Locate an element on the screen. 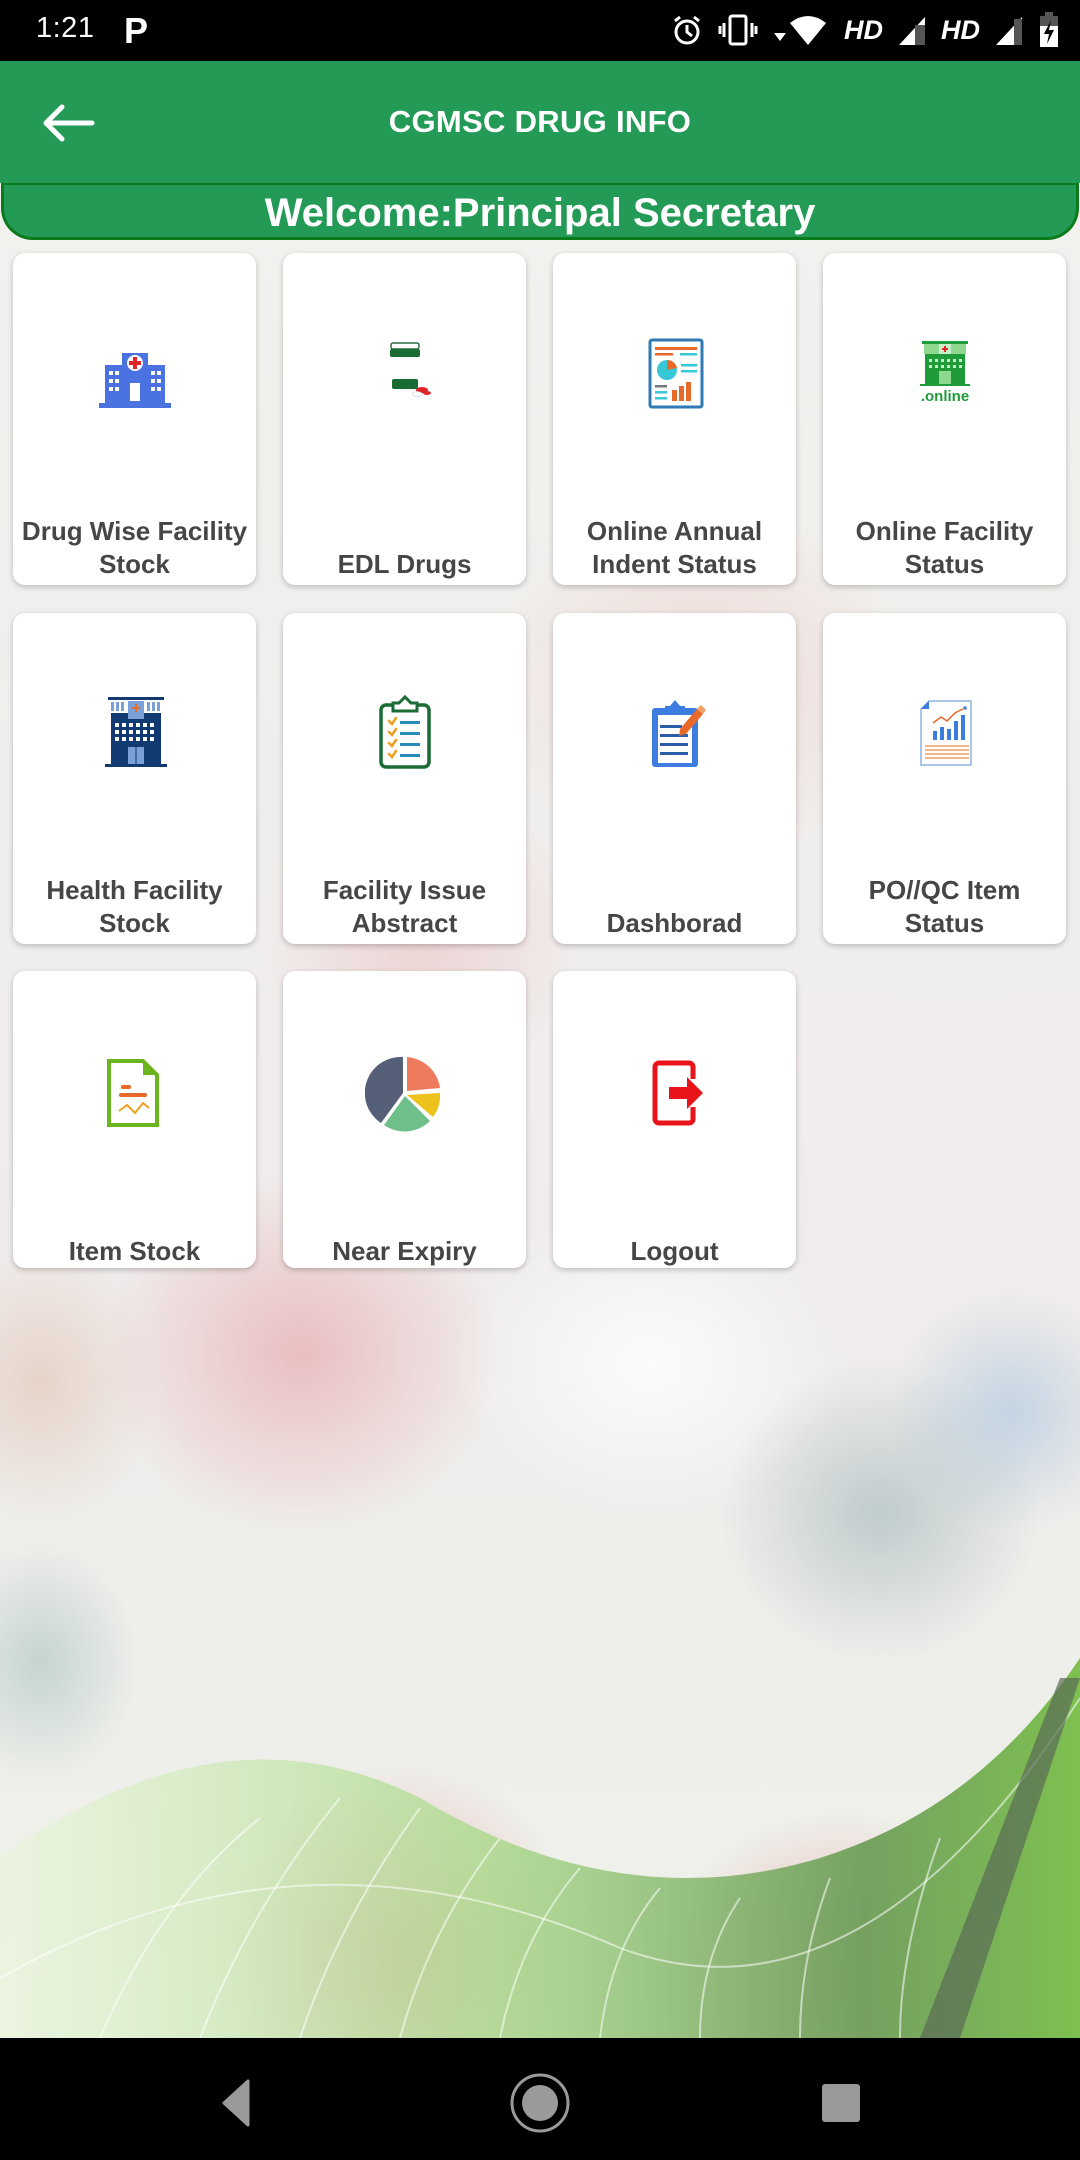 This screenshot has width=1080, height=2160. status-time: 1:21 is located at coordinates (65, 28).